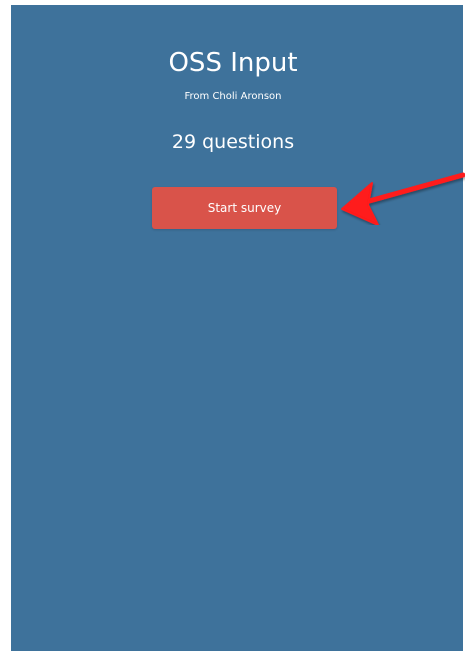  Describe the element at coordinates (233, 142) in the screenshot. I see `question-count: 29 questions` at that location.